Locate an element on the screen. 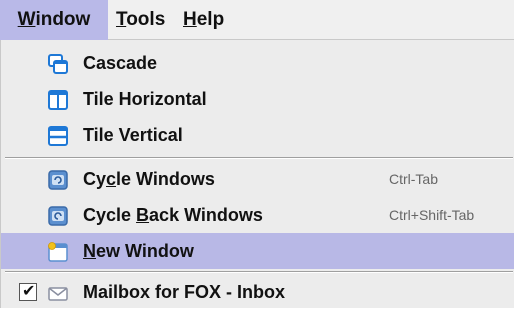  menu-item-mailbox: ✔ Mailbox for FOX - Inbox is located at coordinates (257, 292).